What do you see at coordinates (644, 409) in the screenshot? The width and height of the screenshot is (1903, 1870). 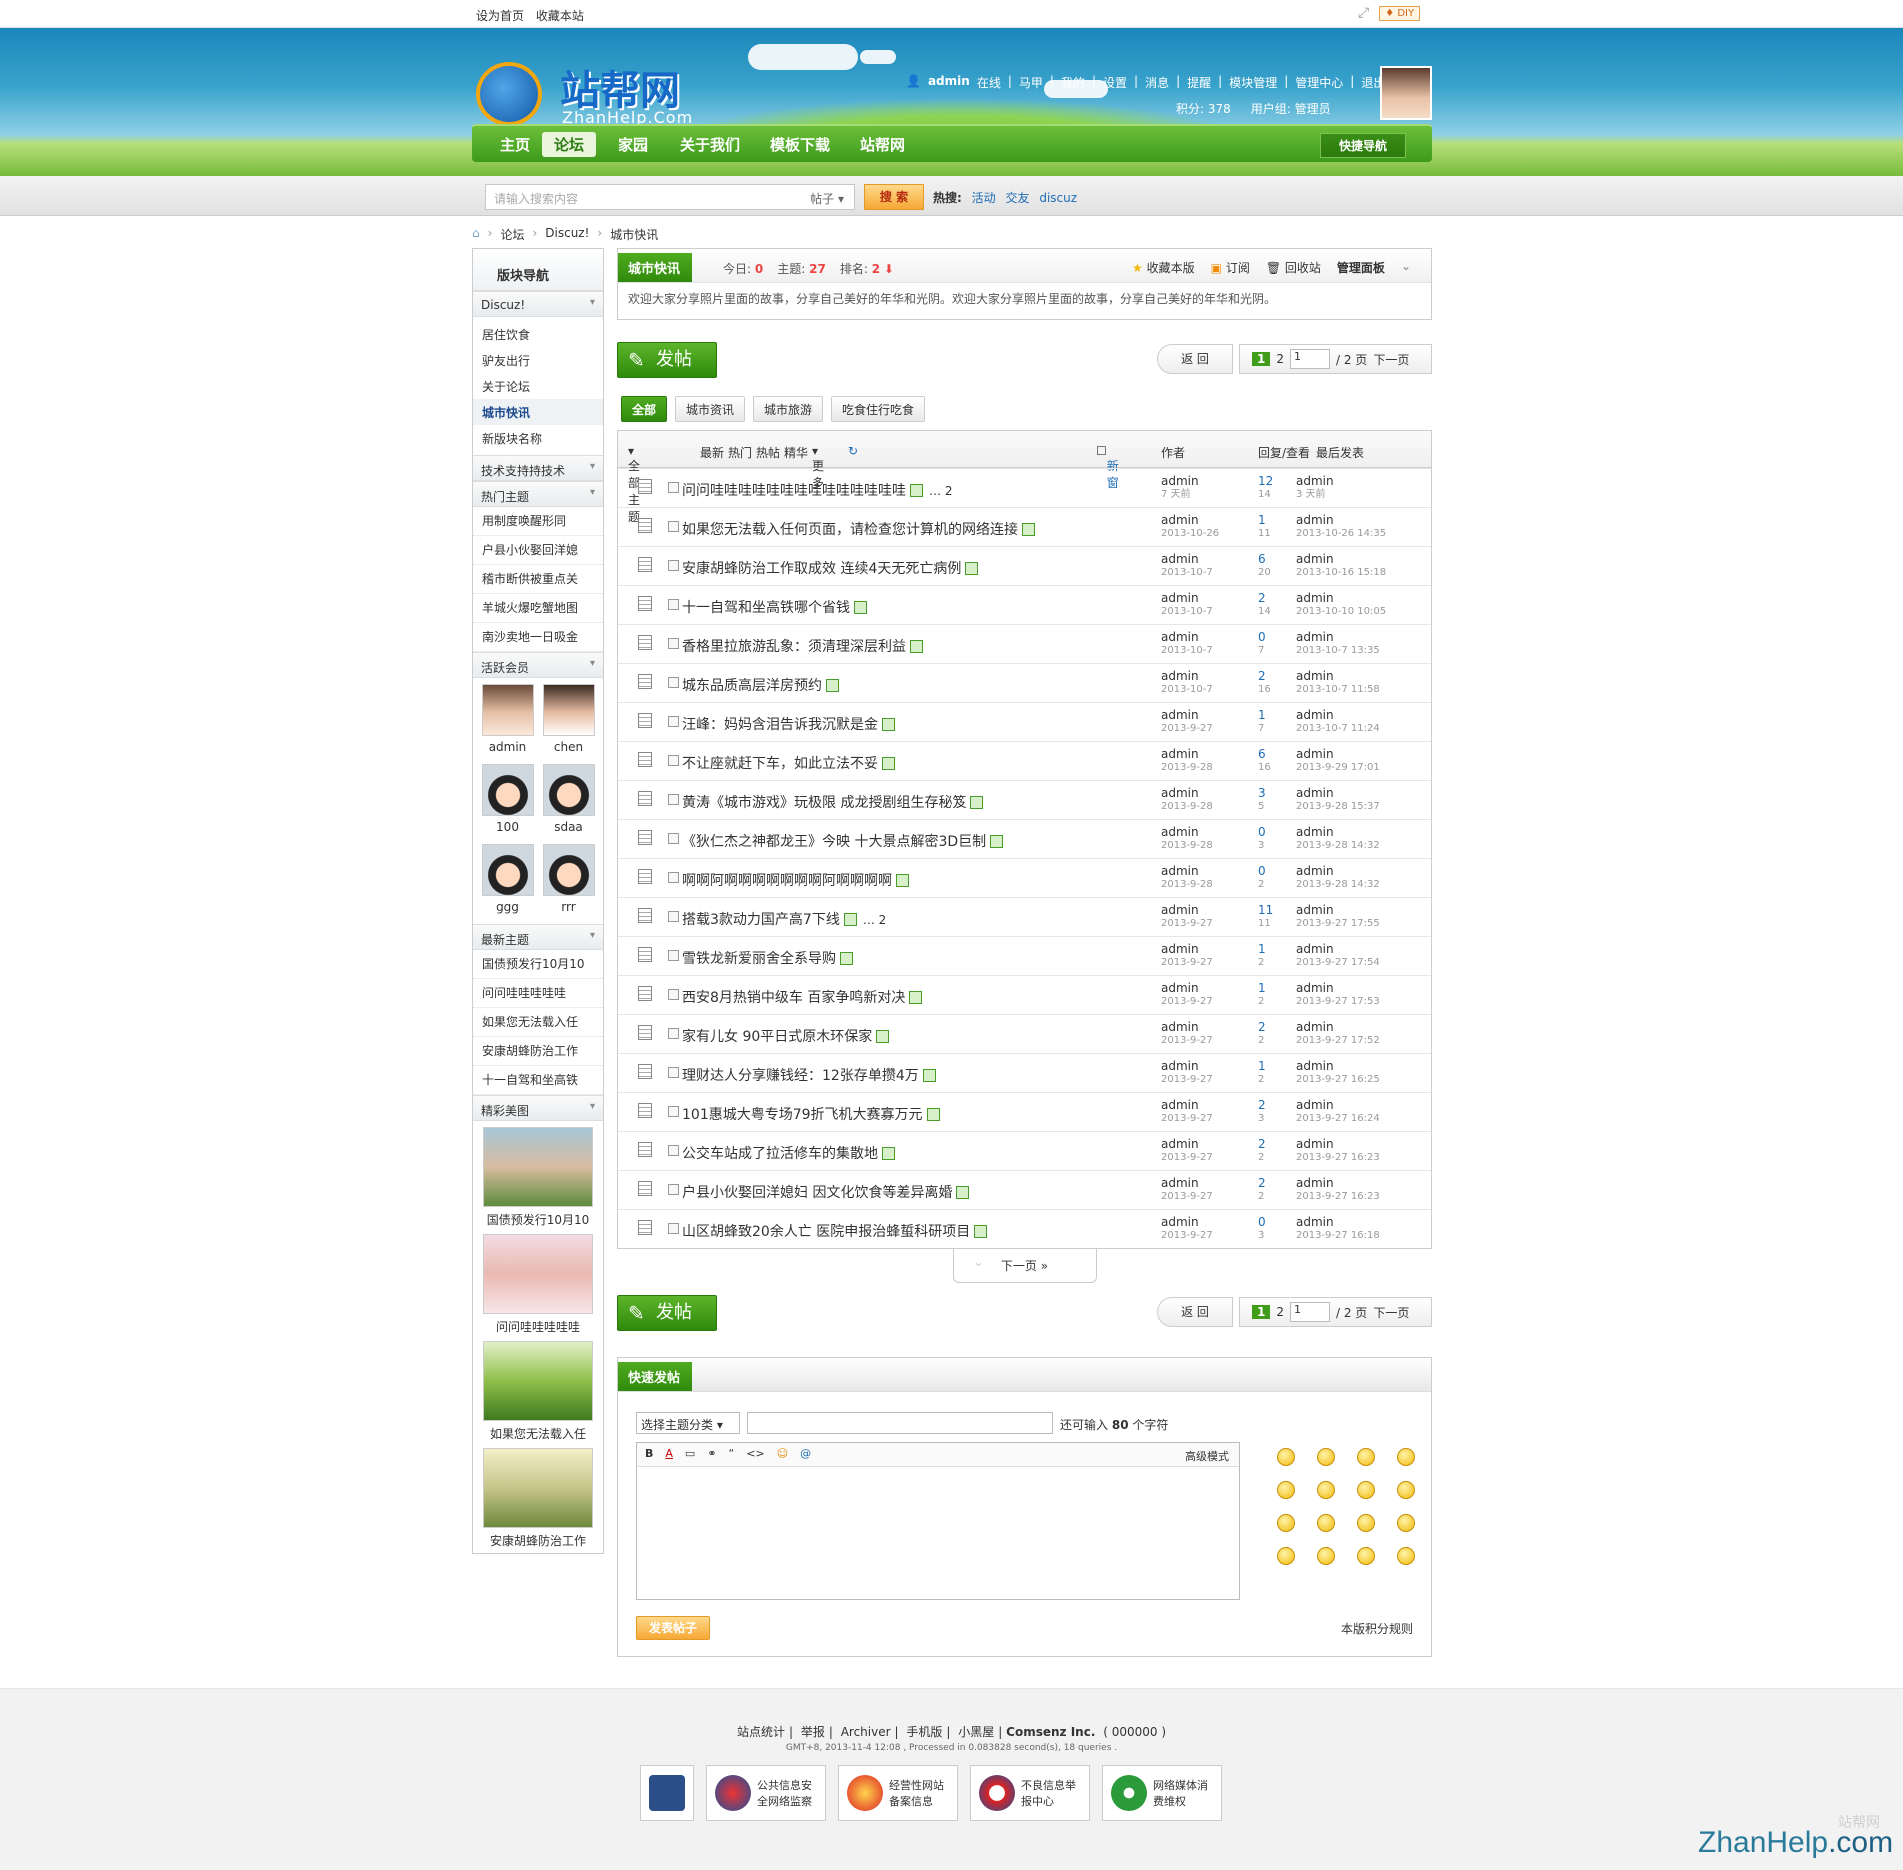 I see `filter-tab: 全部` at bounding box center [644, 409].